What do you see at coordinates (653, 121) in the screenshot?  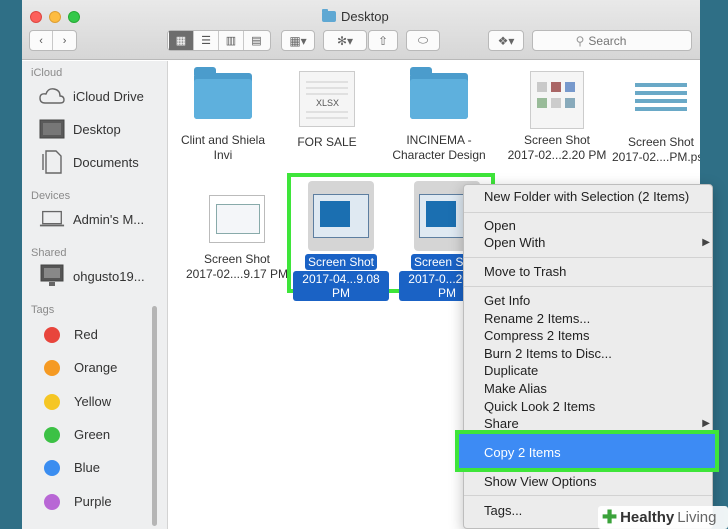 I see `file-item-screenshot-psd: Screen Shot 2017-02....PM.psd` at bounding box center [653, 121].